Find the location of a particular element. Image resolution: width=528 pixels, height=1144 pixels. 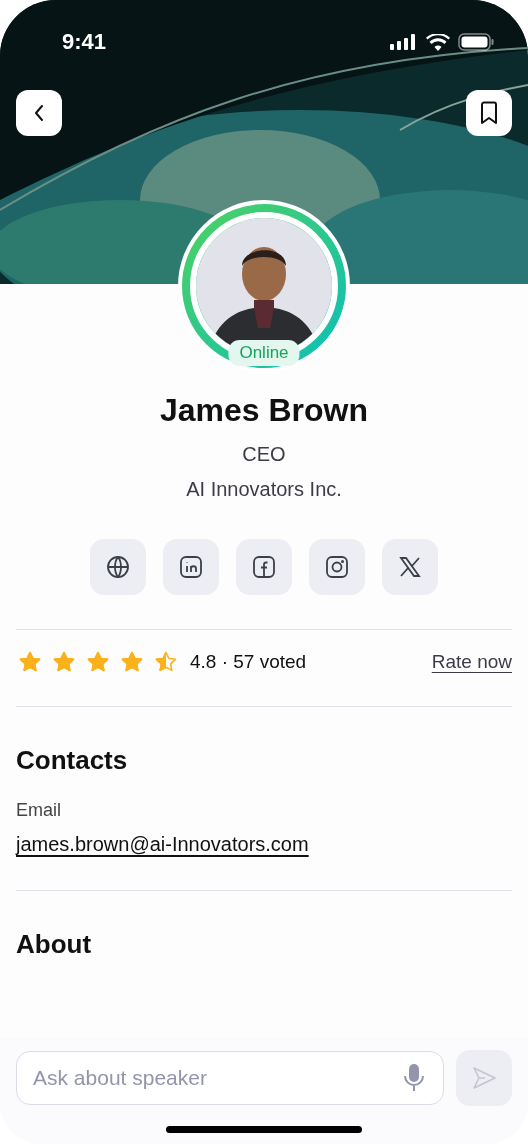

online-badge: Online is located at coordinates (264, 353).